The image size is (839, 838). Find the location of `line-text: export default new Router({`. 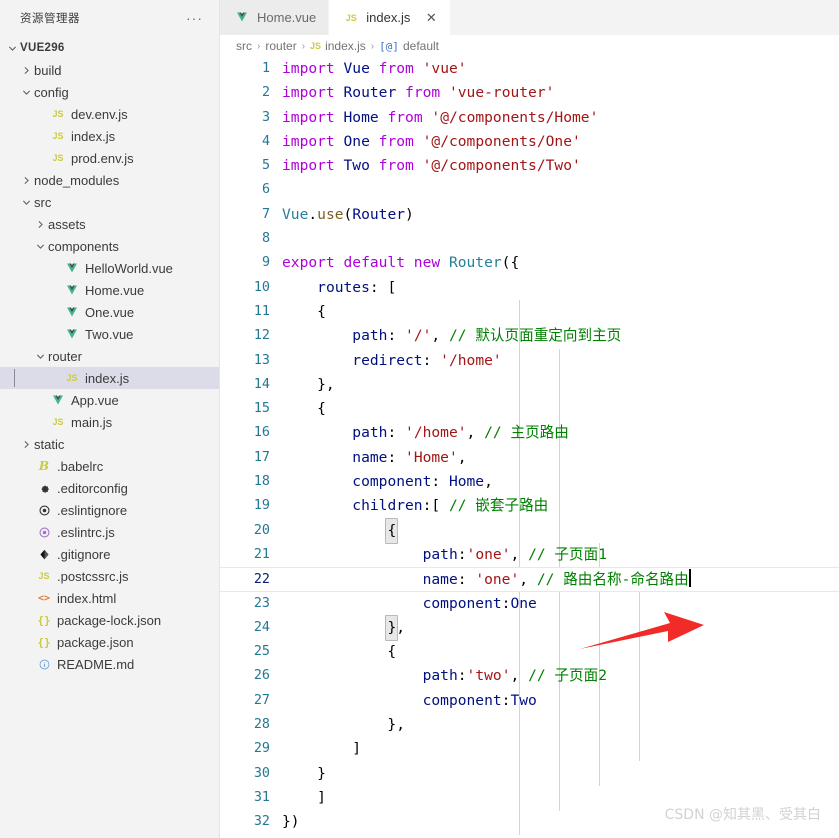

line-text: export default new Router({ is located at coordinates (560, 263).